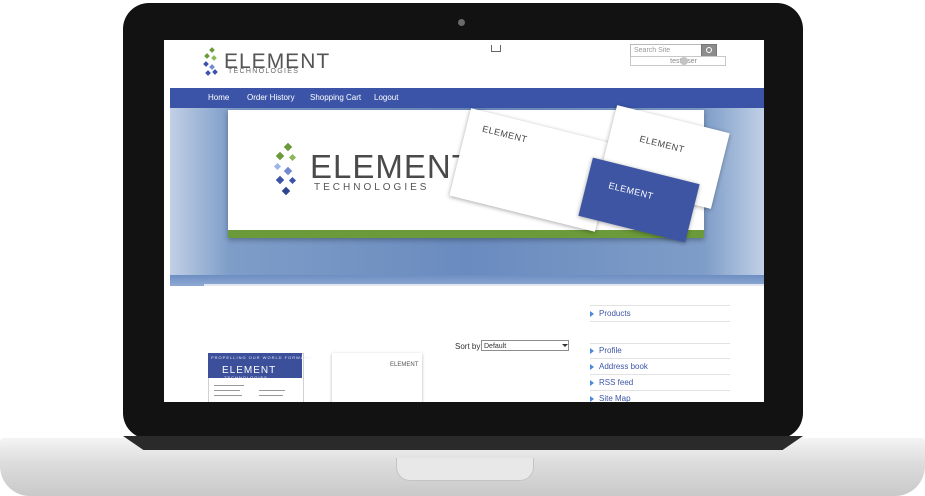  What do you see at coordinates (264, 71) in the screenshot?
I see `logo-subtext: TECHNOLOGIES` at bounding box center [264, 71].